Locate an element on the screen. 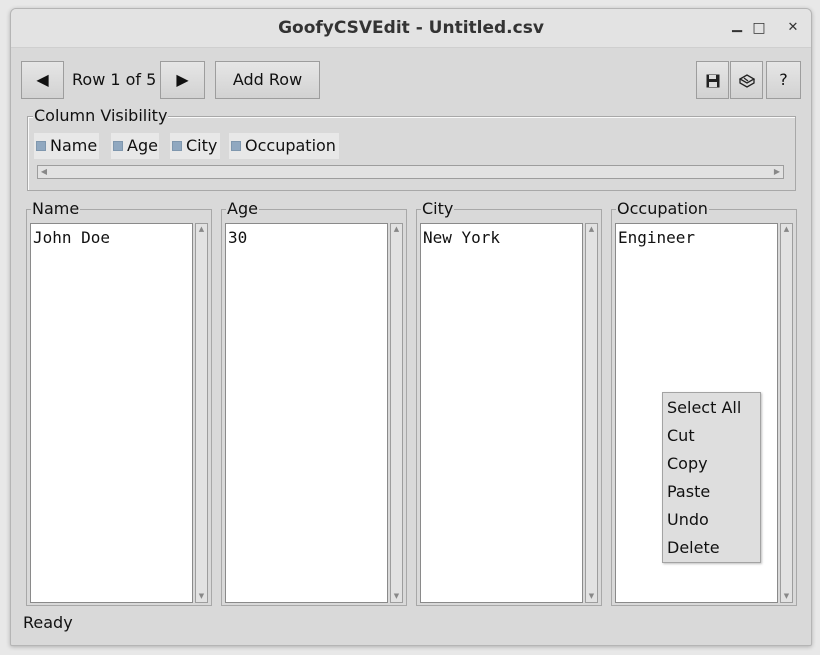 This screenshot has height=655, width=820. age-scrollbar: ▲ ▼ is located at coordinates (396, 413).